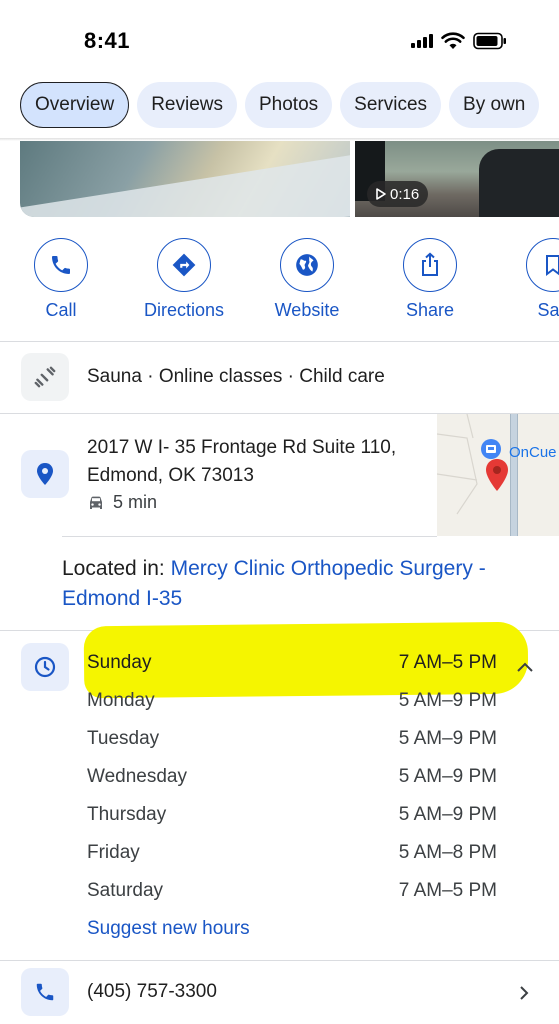 The image size is (559, 1024). I want to click on suggest-new-hours-link: Suggest new hours, so click(168, 929).